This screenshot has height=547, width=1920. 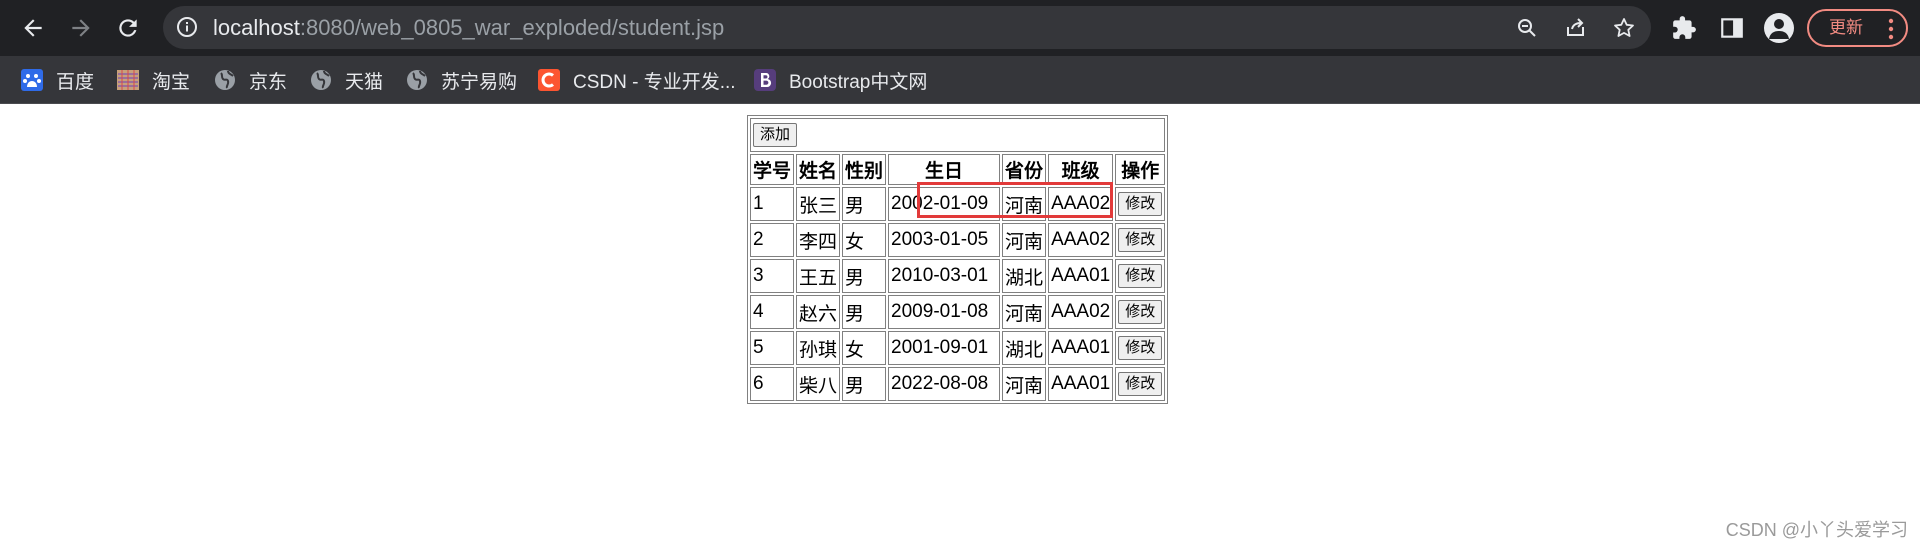 I want to click on cell-birthday: 2003-01-05, so click(x=944, y=240).